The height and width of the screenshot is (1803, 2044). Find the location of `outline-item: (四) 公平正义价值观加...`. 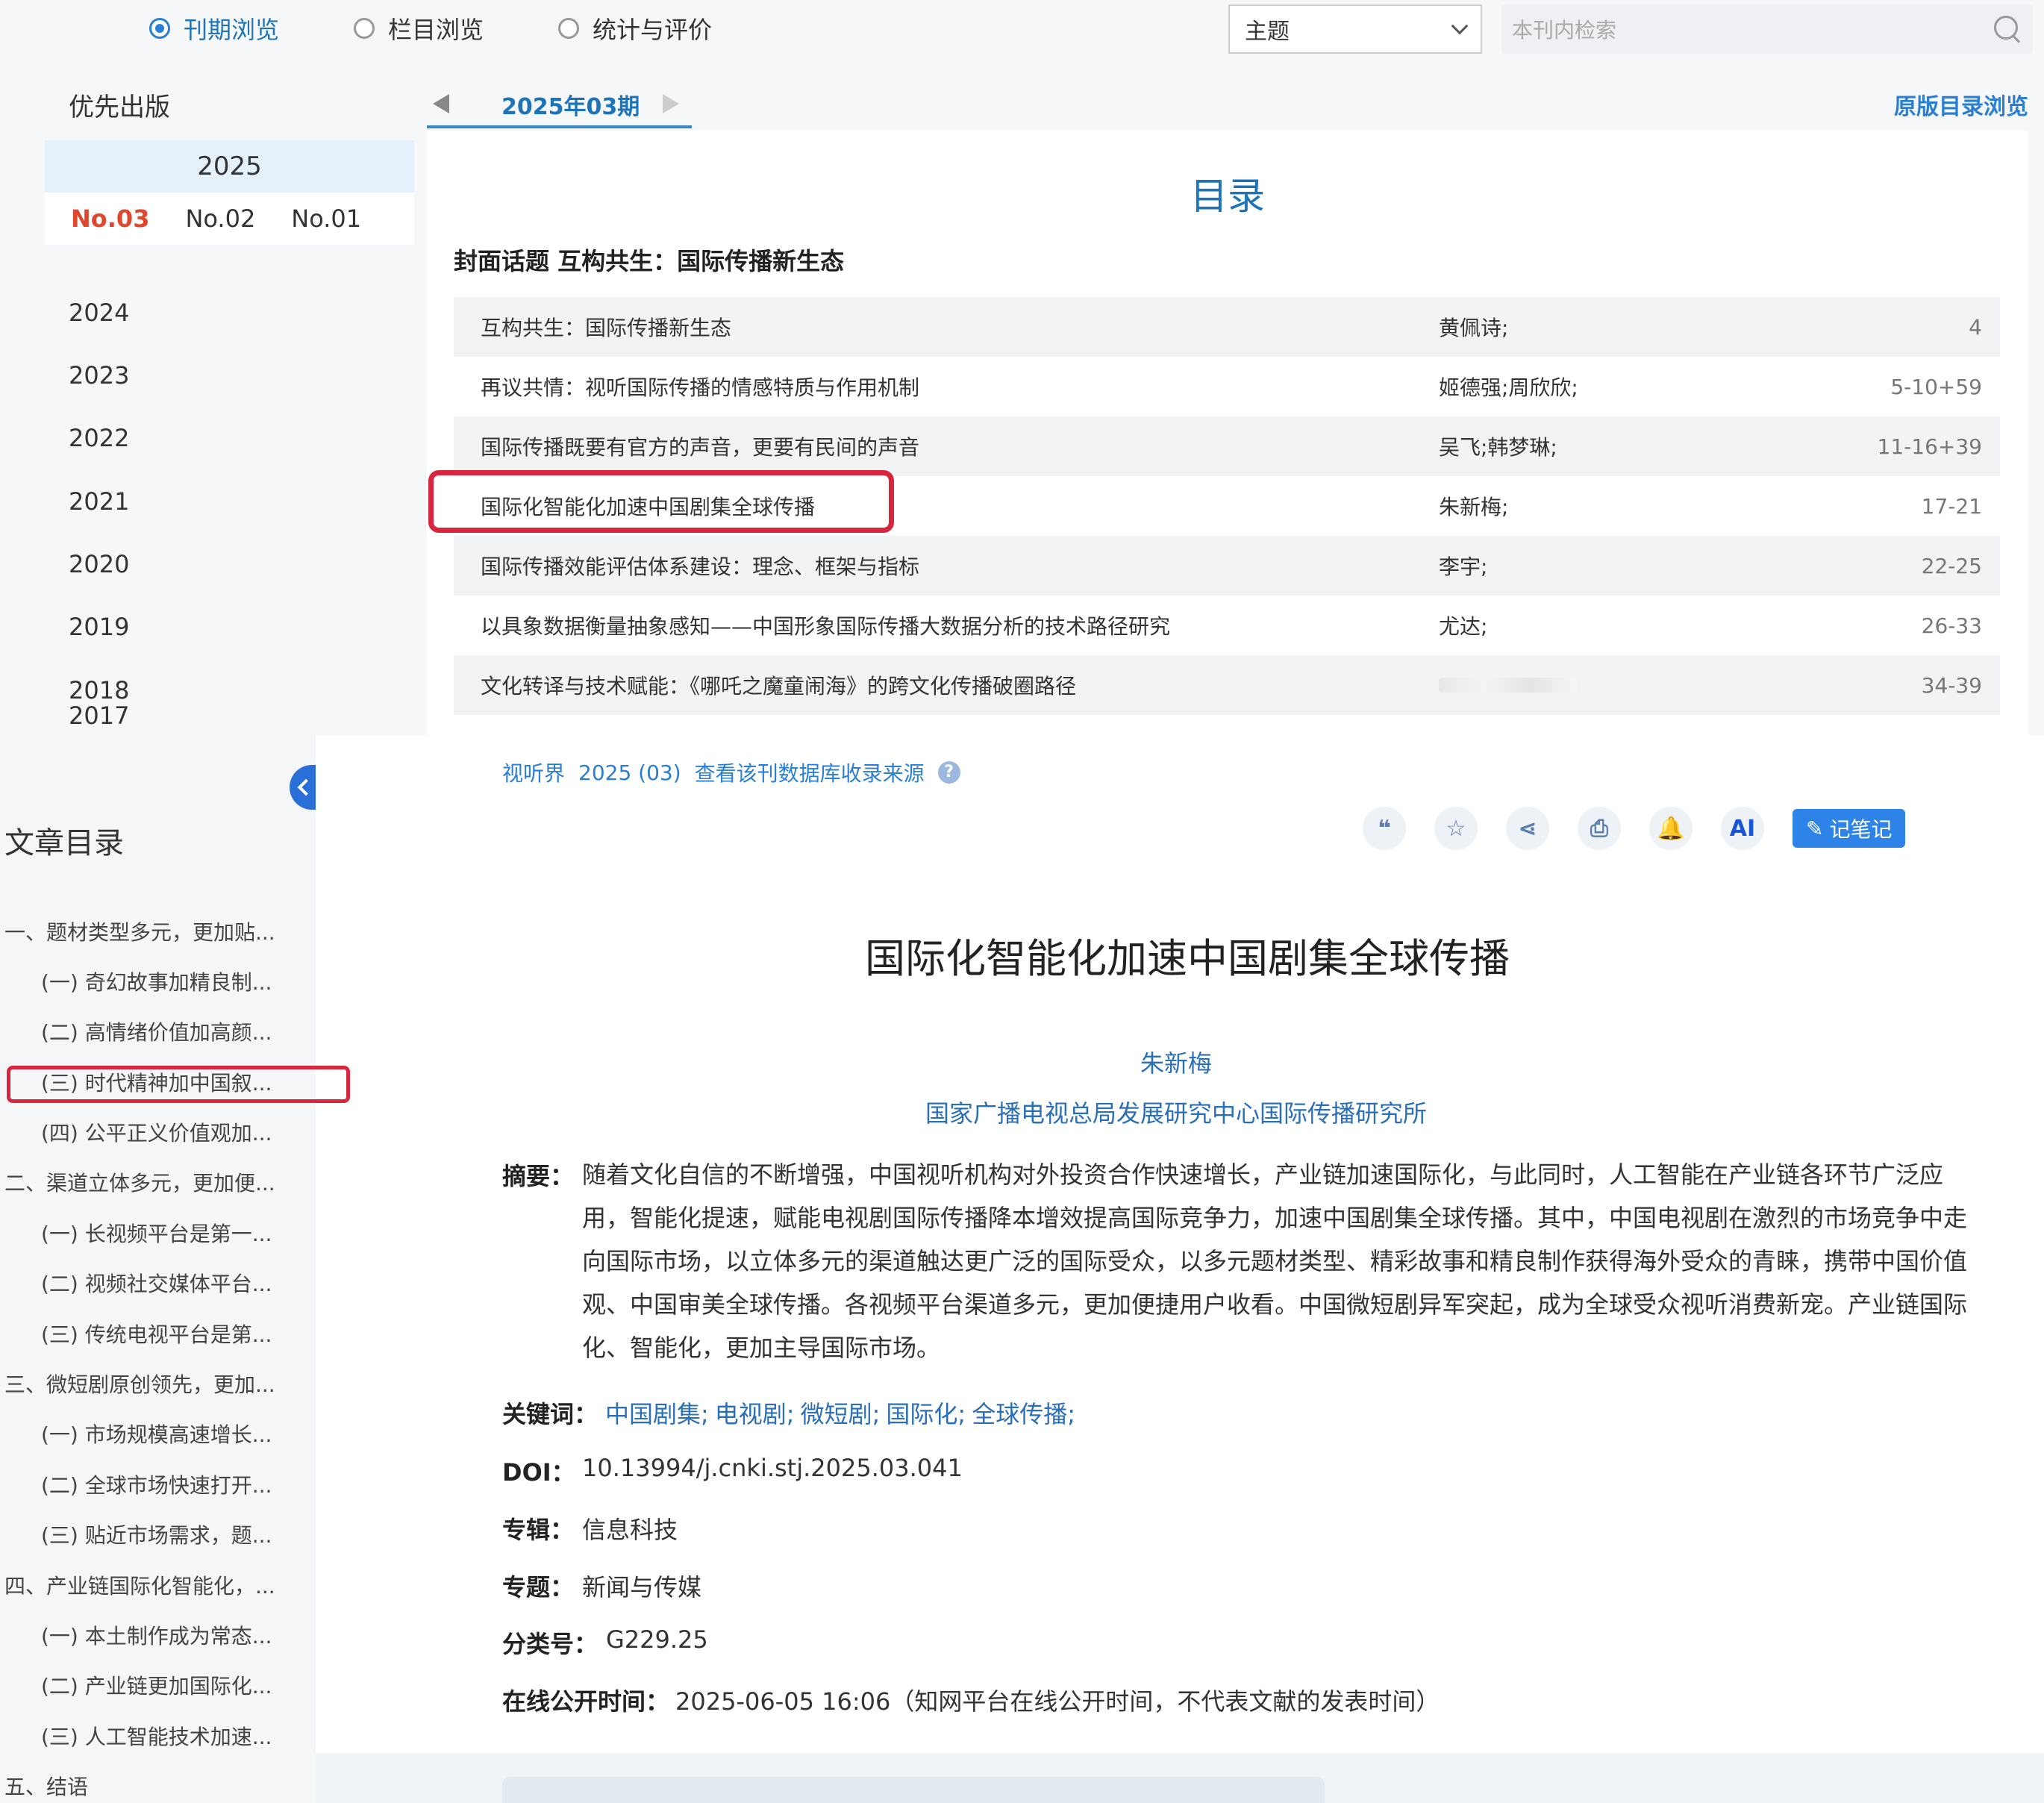

outline-item: (四) 公平正义价值观加... is located at coordinates (157, 1132).